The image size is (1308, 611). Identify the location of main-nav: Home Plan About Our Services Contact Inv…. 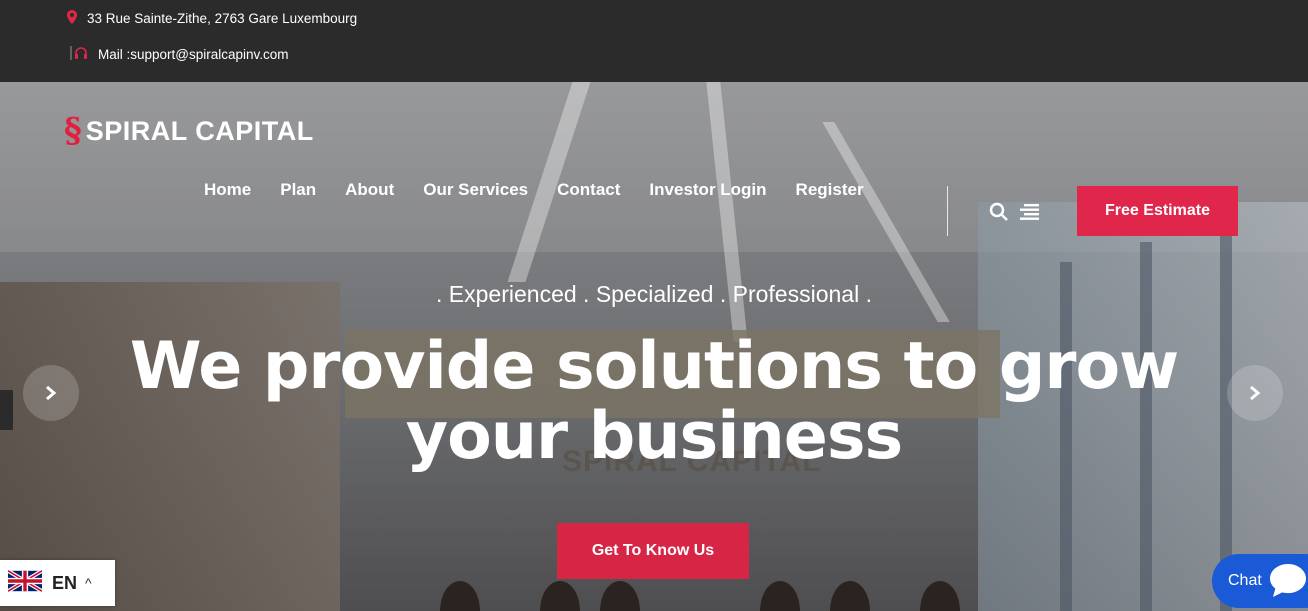
(548, 190).